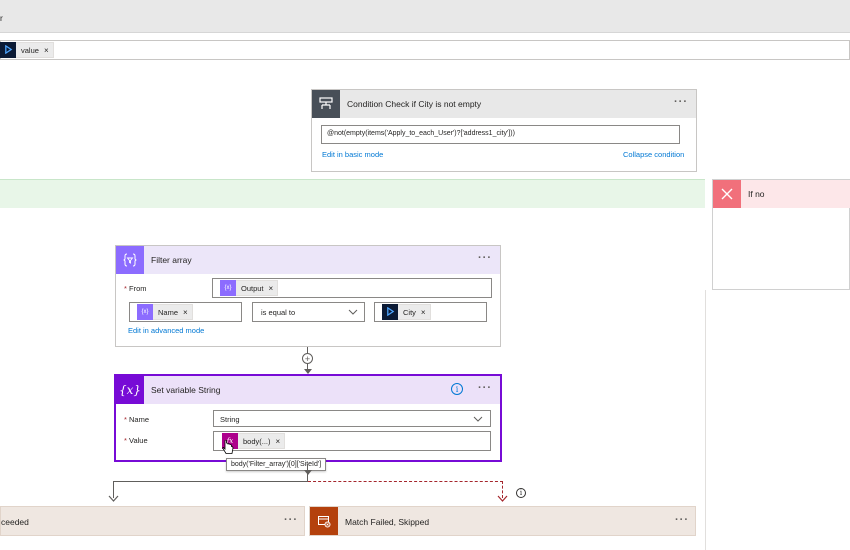  Describe the element at coordinates (781, 234) in the screenshot. I see `if-no-container: If no` at that location.